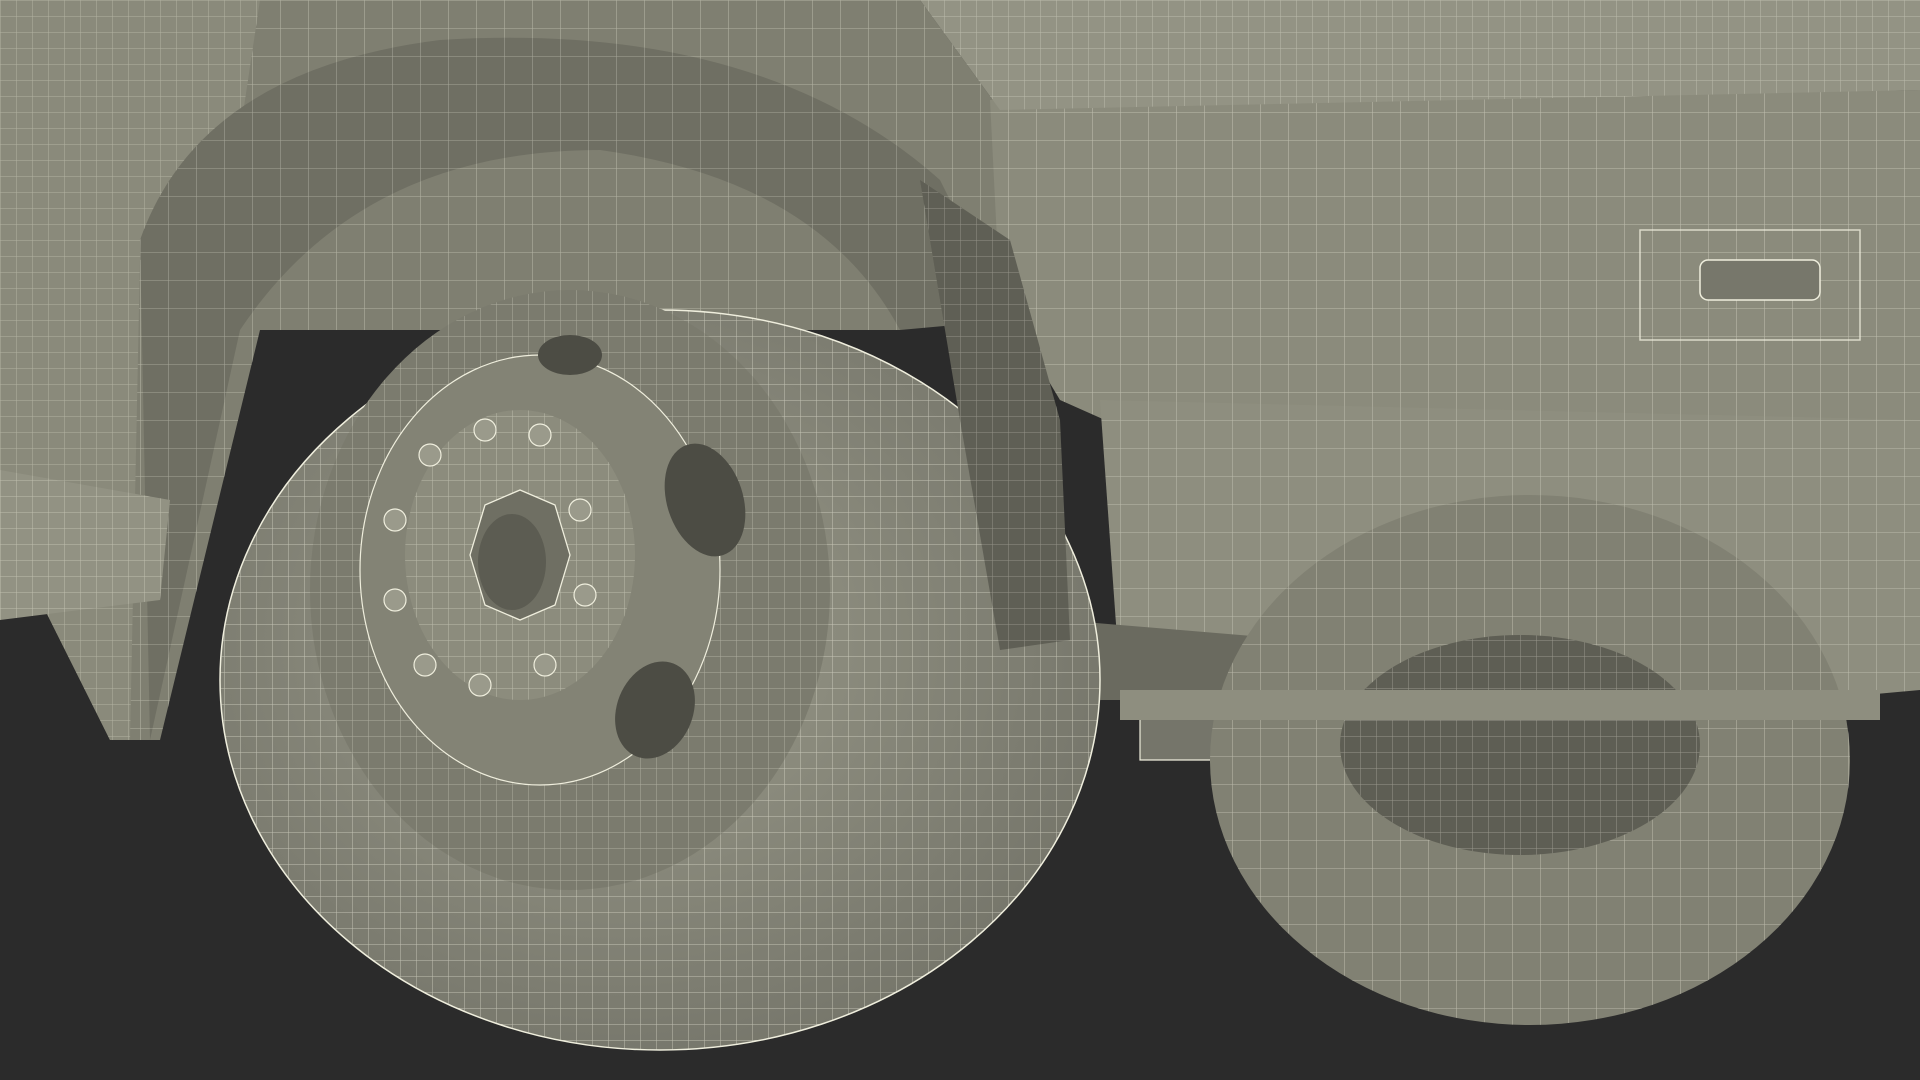  I want to click on rim-hole, so click(570, 355).